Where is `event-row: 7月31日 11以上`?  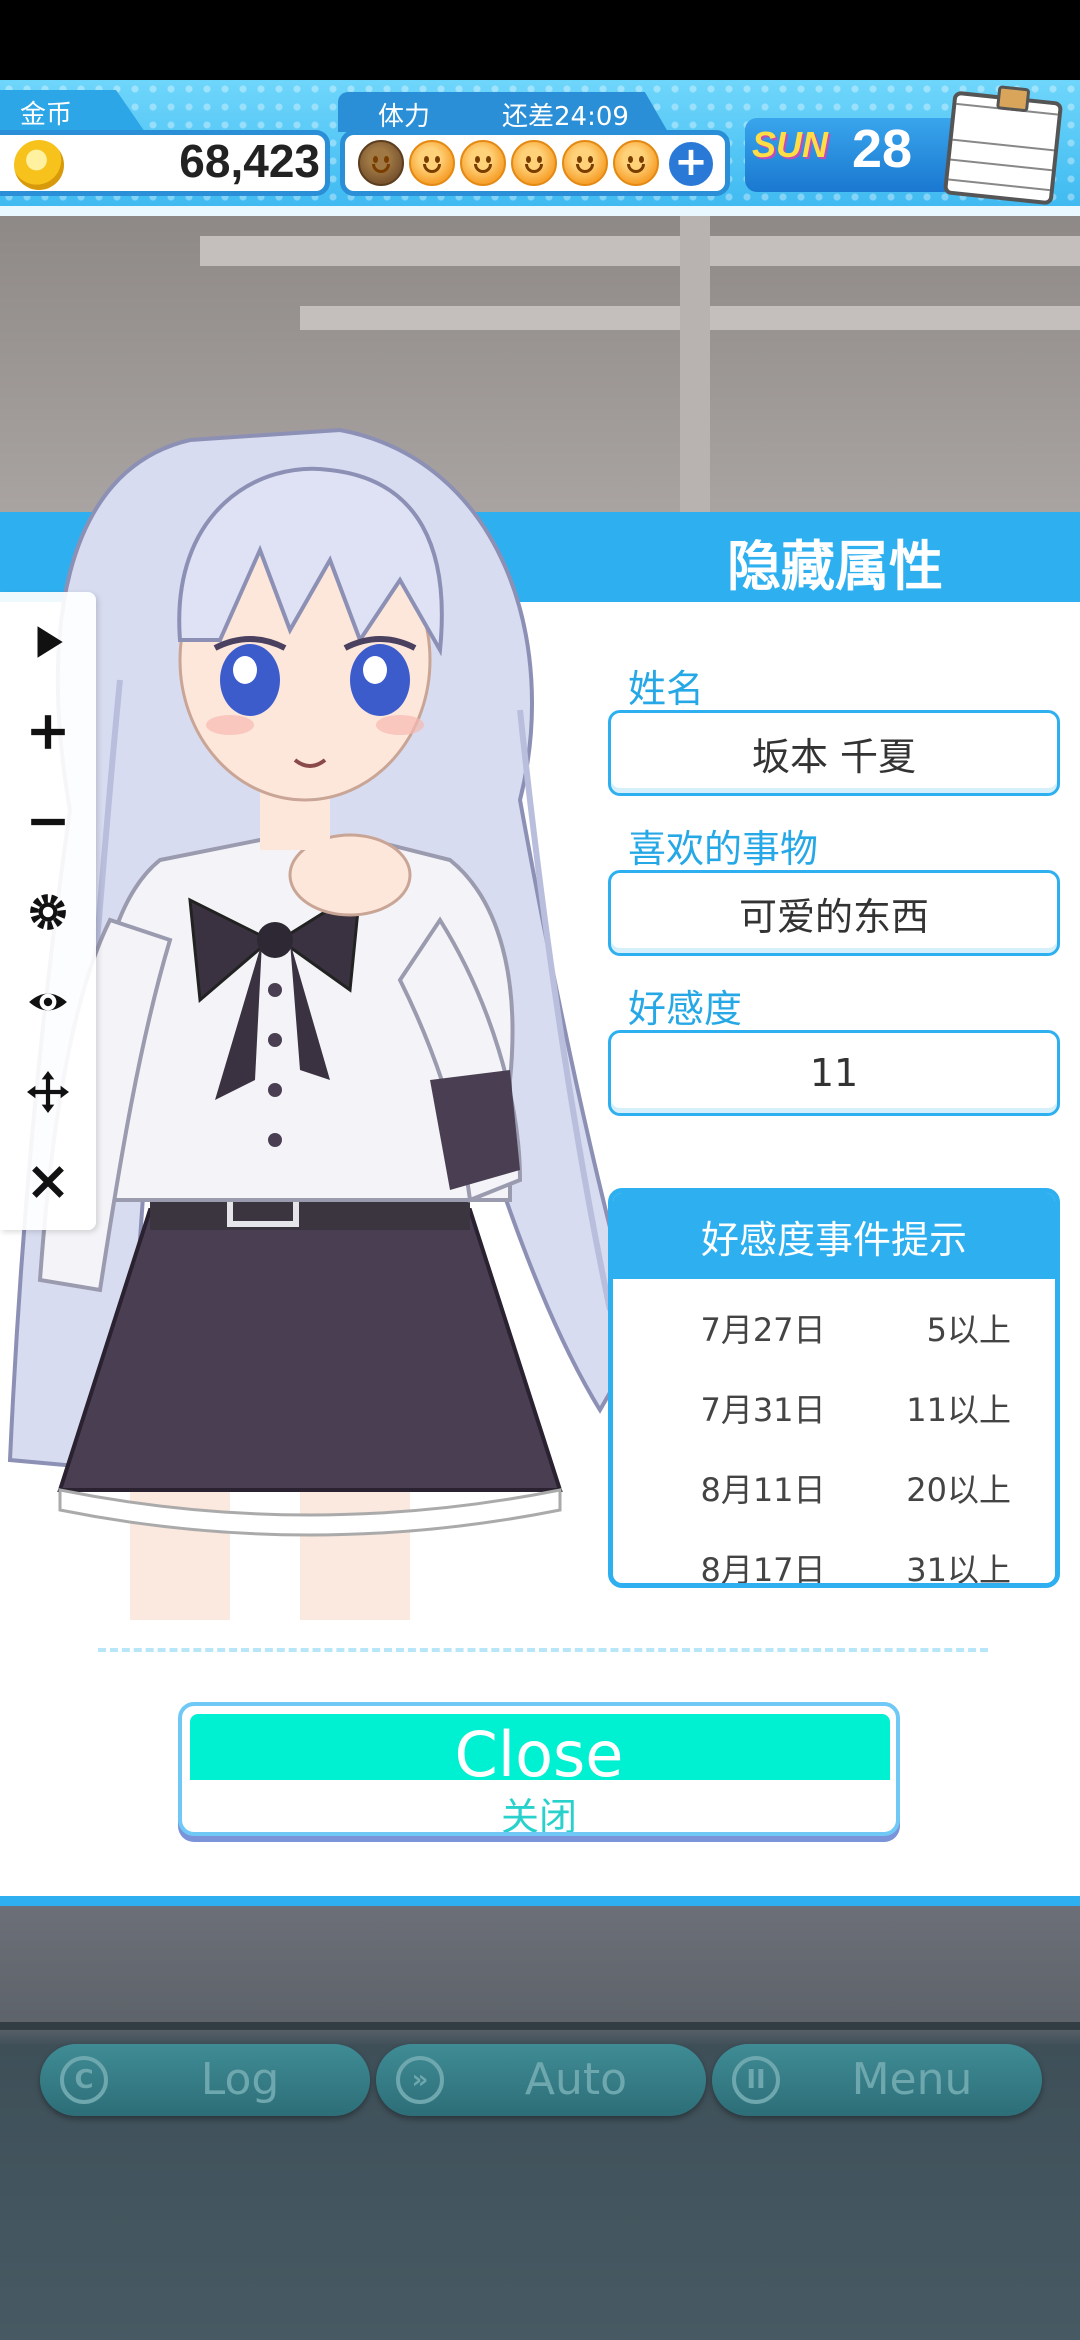 event-row: 7月31日 11以上 is located at coordinates (834, 1410).